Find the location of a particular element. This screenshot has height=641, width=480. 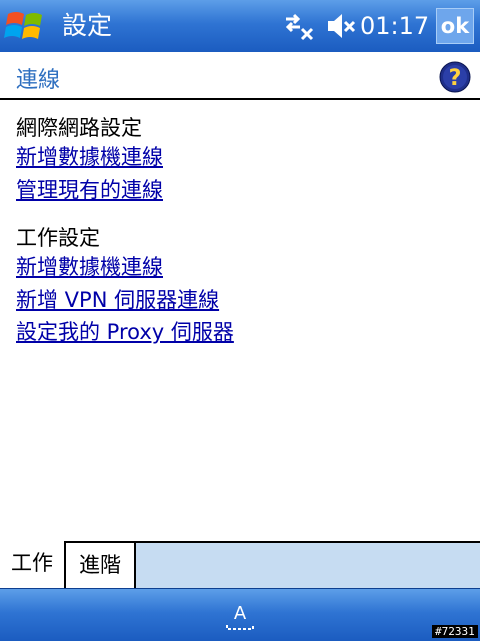

connectivity-off-icon is located at coordinates (299, 26).